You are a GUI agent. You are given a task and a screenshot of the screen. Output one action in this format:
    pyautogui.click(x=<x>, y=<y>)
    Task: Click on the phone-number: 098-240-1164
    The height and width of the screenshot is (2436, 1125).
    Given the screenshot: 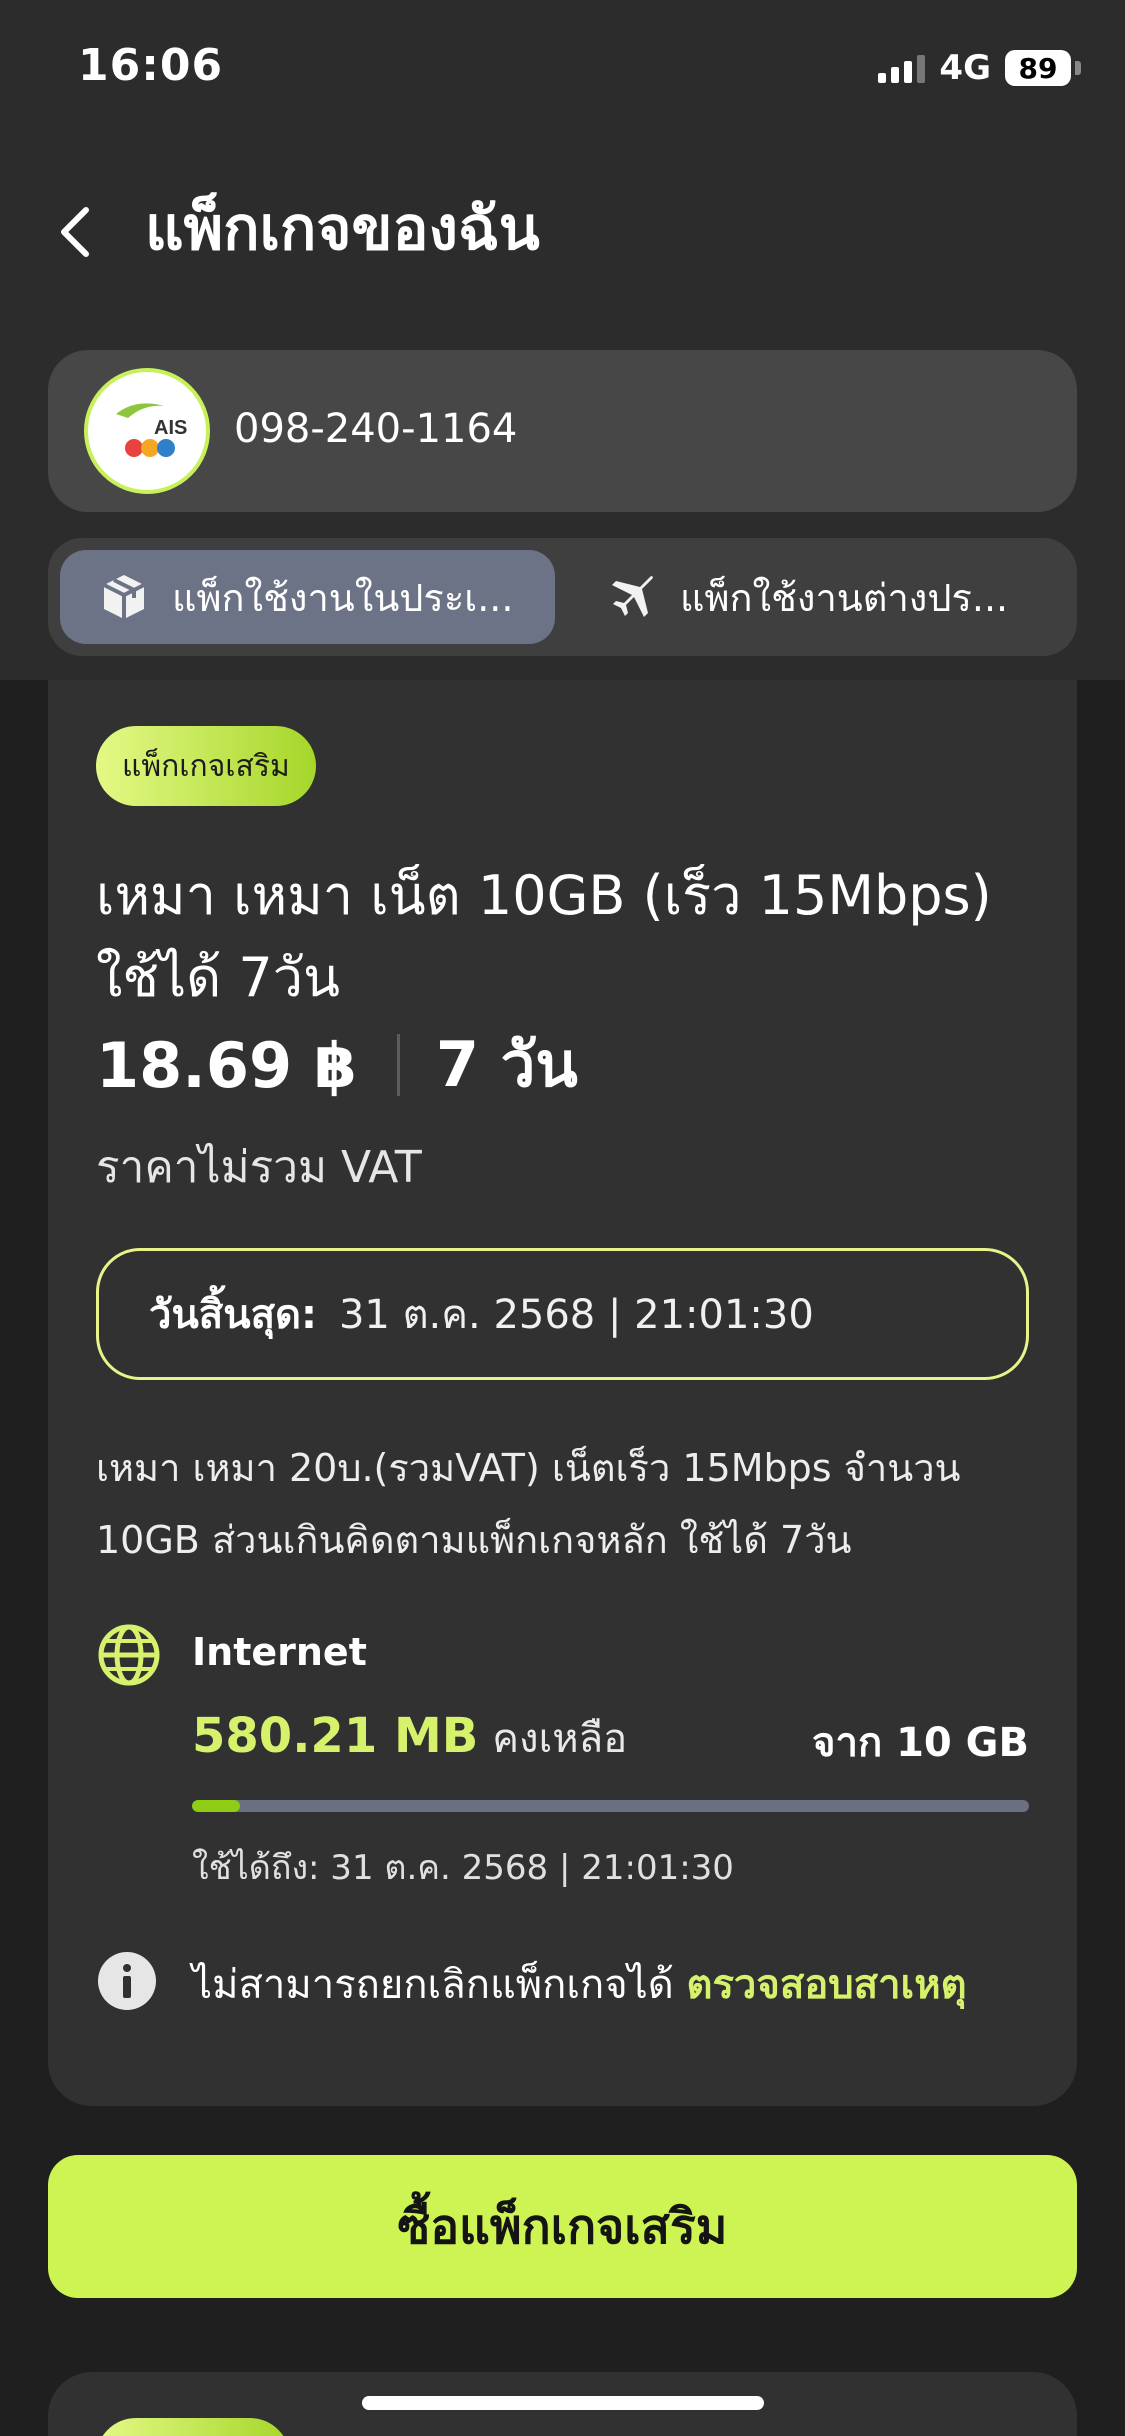 What is the action you would take?
    pyautogui.click(x=376, y=429)
    